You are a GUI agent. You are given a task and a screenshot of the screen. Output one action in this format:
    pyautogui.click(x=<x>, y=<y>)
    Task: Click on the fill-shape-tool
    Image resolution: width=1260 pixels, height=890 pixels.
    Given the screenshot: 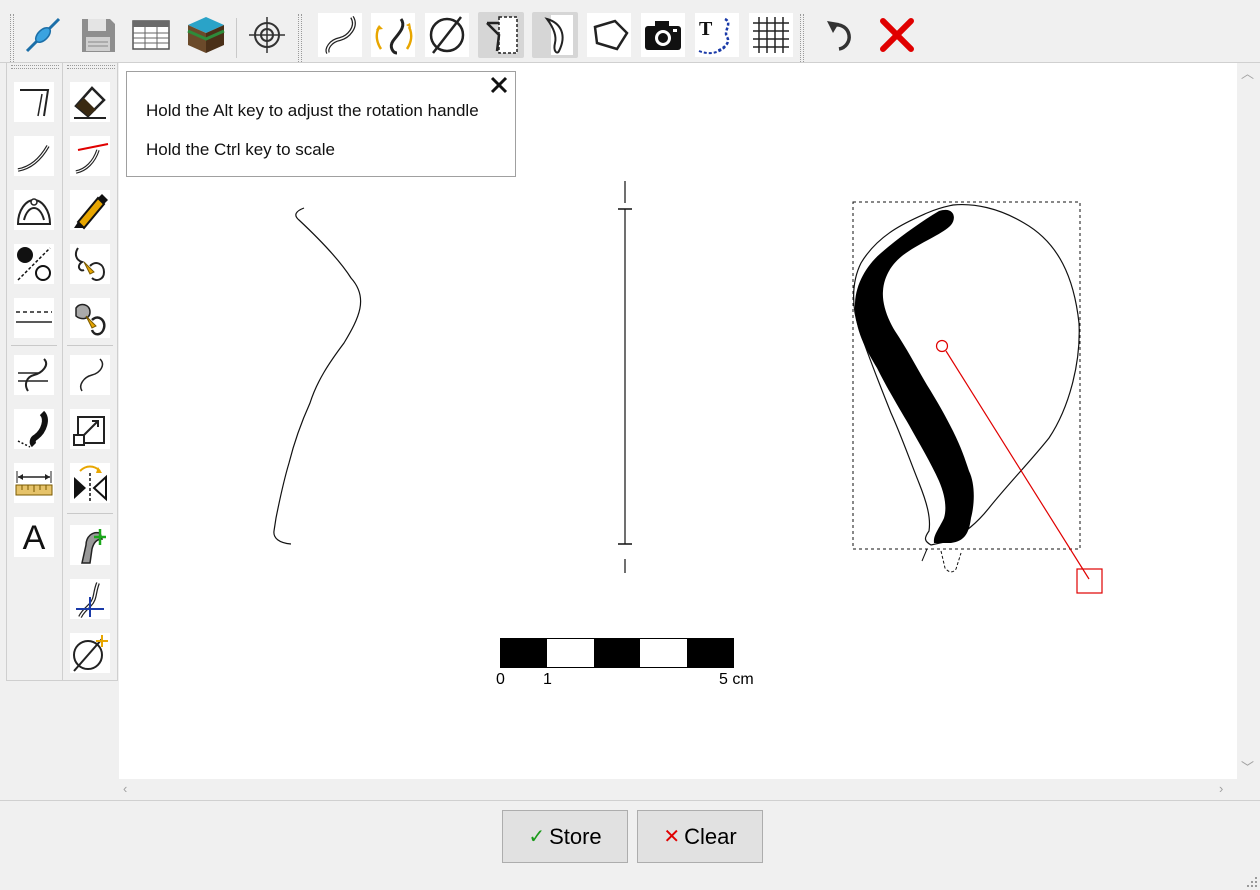 What is the action you would take?
    pyautogui.click(x=90, y=318)
    